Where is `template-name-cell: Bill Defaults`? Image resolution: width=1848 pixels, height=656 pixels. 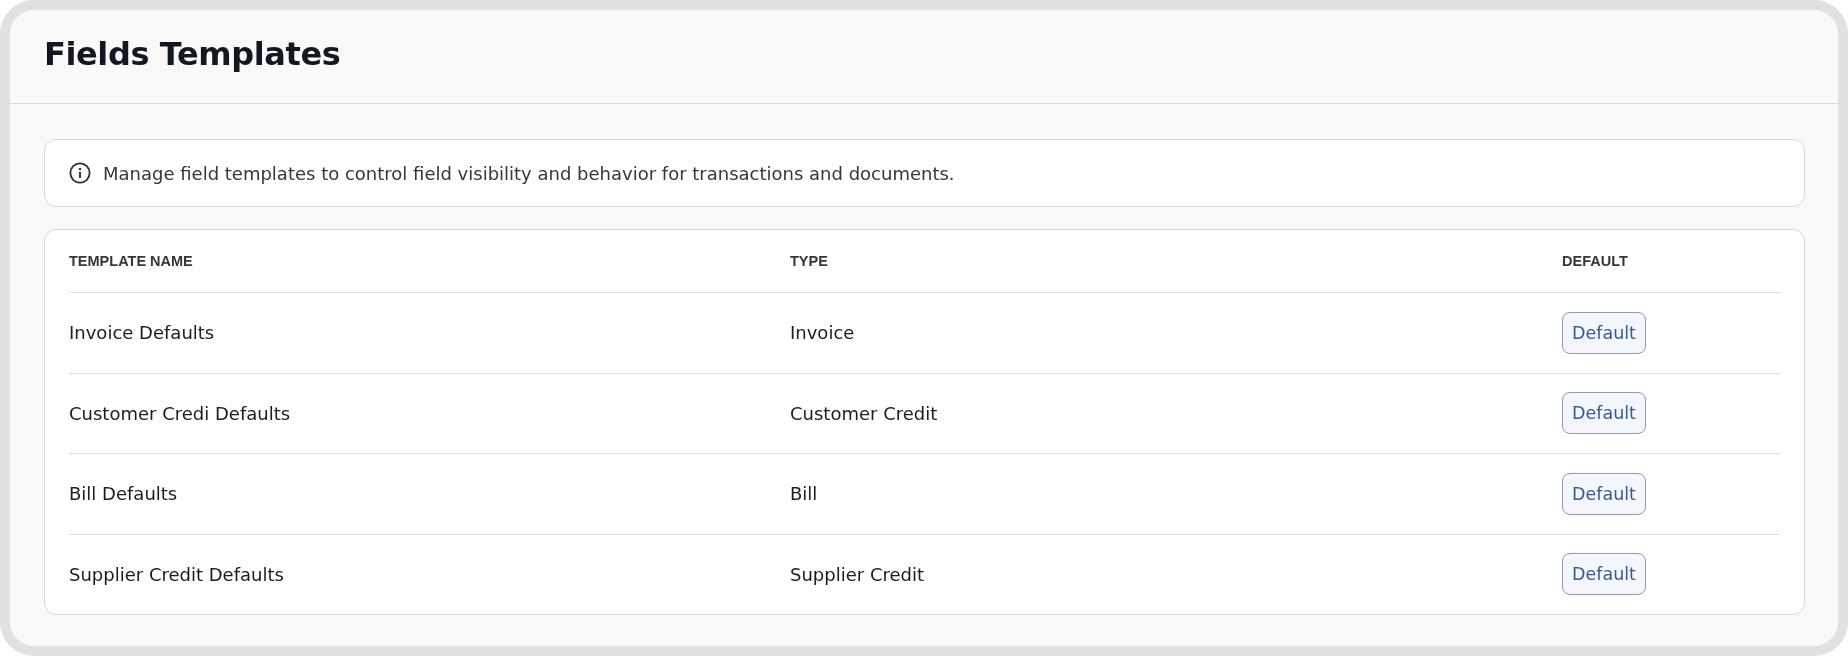
template-name-cell: Bill Defaults is located at coordinates (123, 494).